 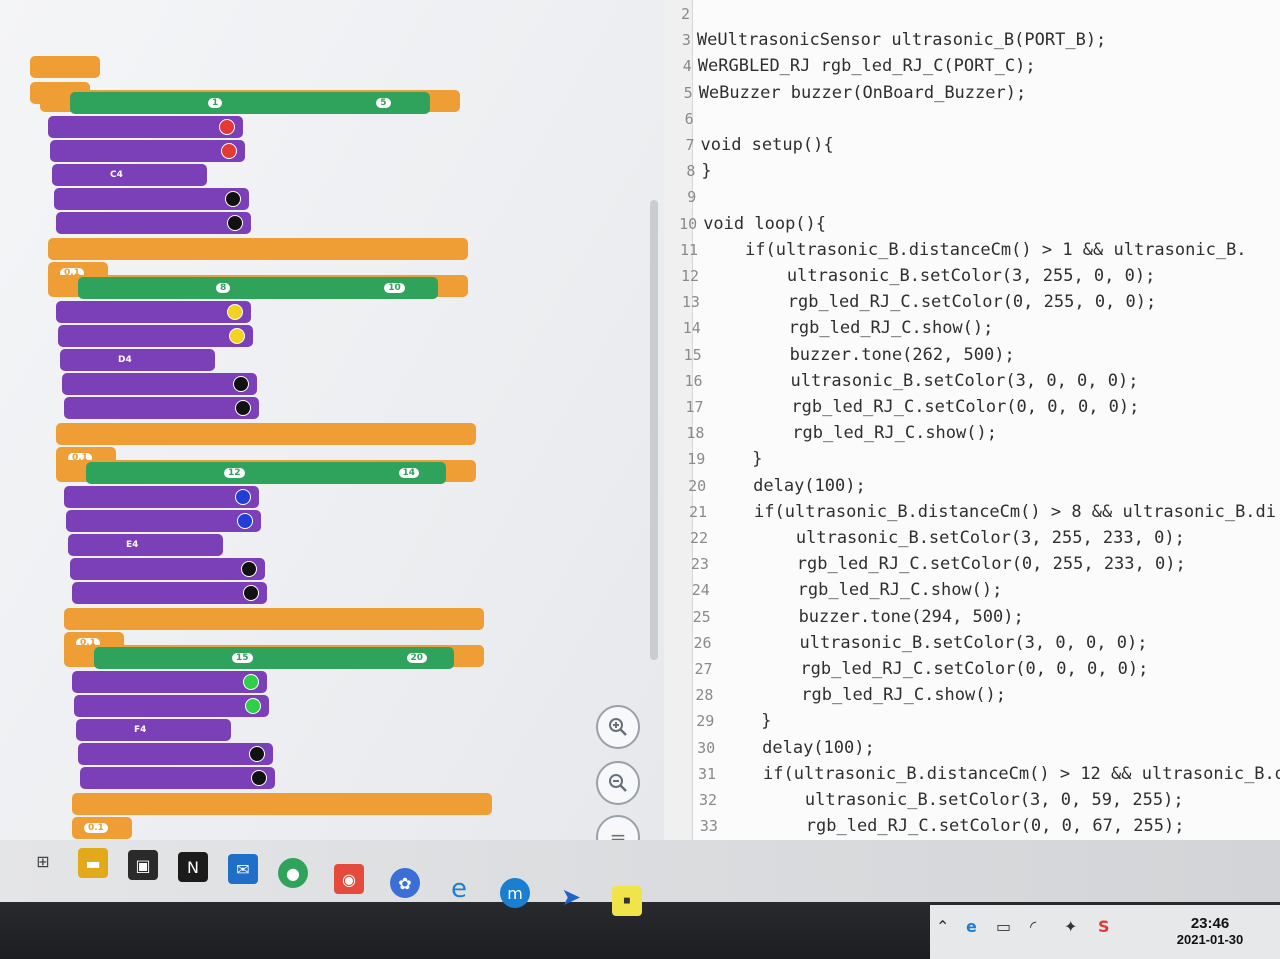 What do you see at coordinates (394, 288) in the screenshot?
I see `condition-max-value: 10` at bounding box center [394, 288].